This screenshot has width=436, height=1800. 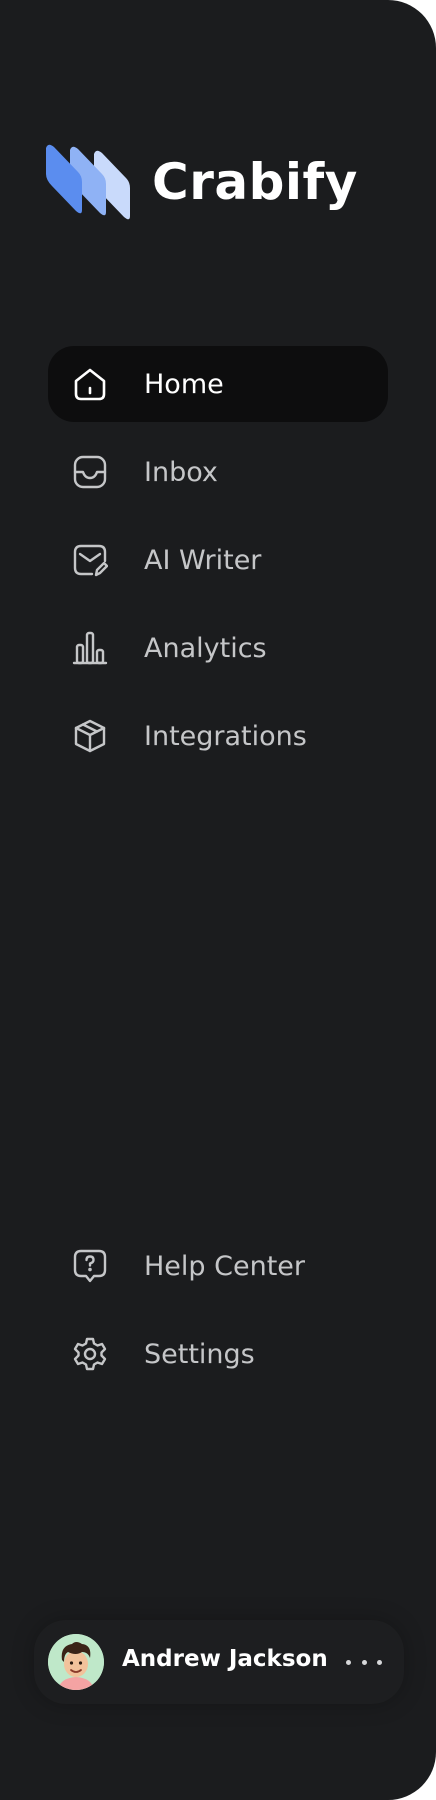 I want to click on user-profile-card: Andrew Jackson, so click(x=219, y=1662).